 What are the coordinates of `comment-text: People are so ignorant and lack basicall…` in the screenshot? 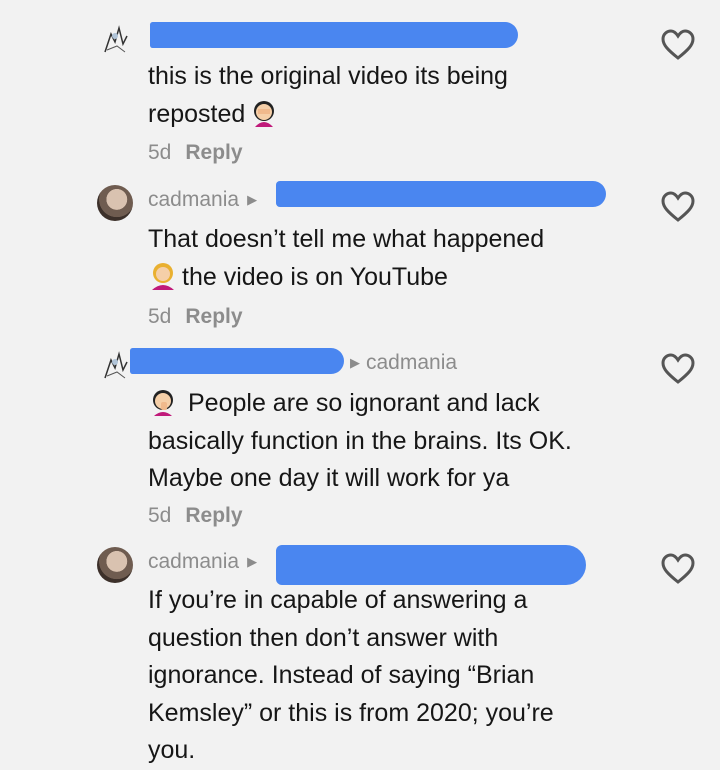 It's located at (403, 441).